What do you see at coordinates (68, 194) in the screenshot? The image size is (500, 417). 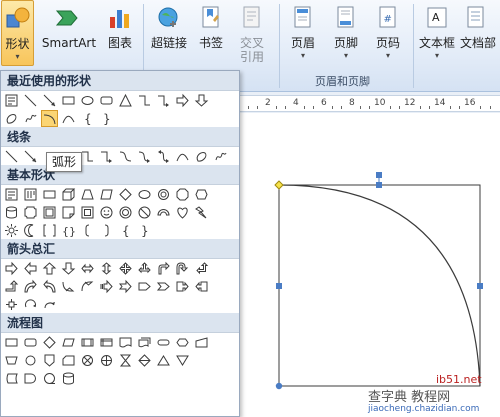 I see `cube-shape-icon` at bounding box center [68, 194].